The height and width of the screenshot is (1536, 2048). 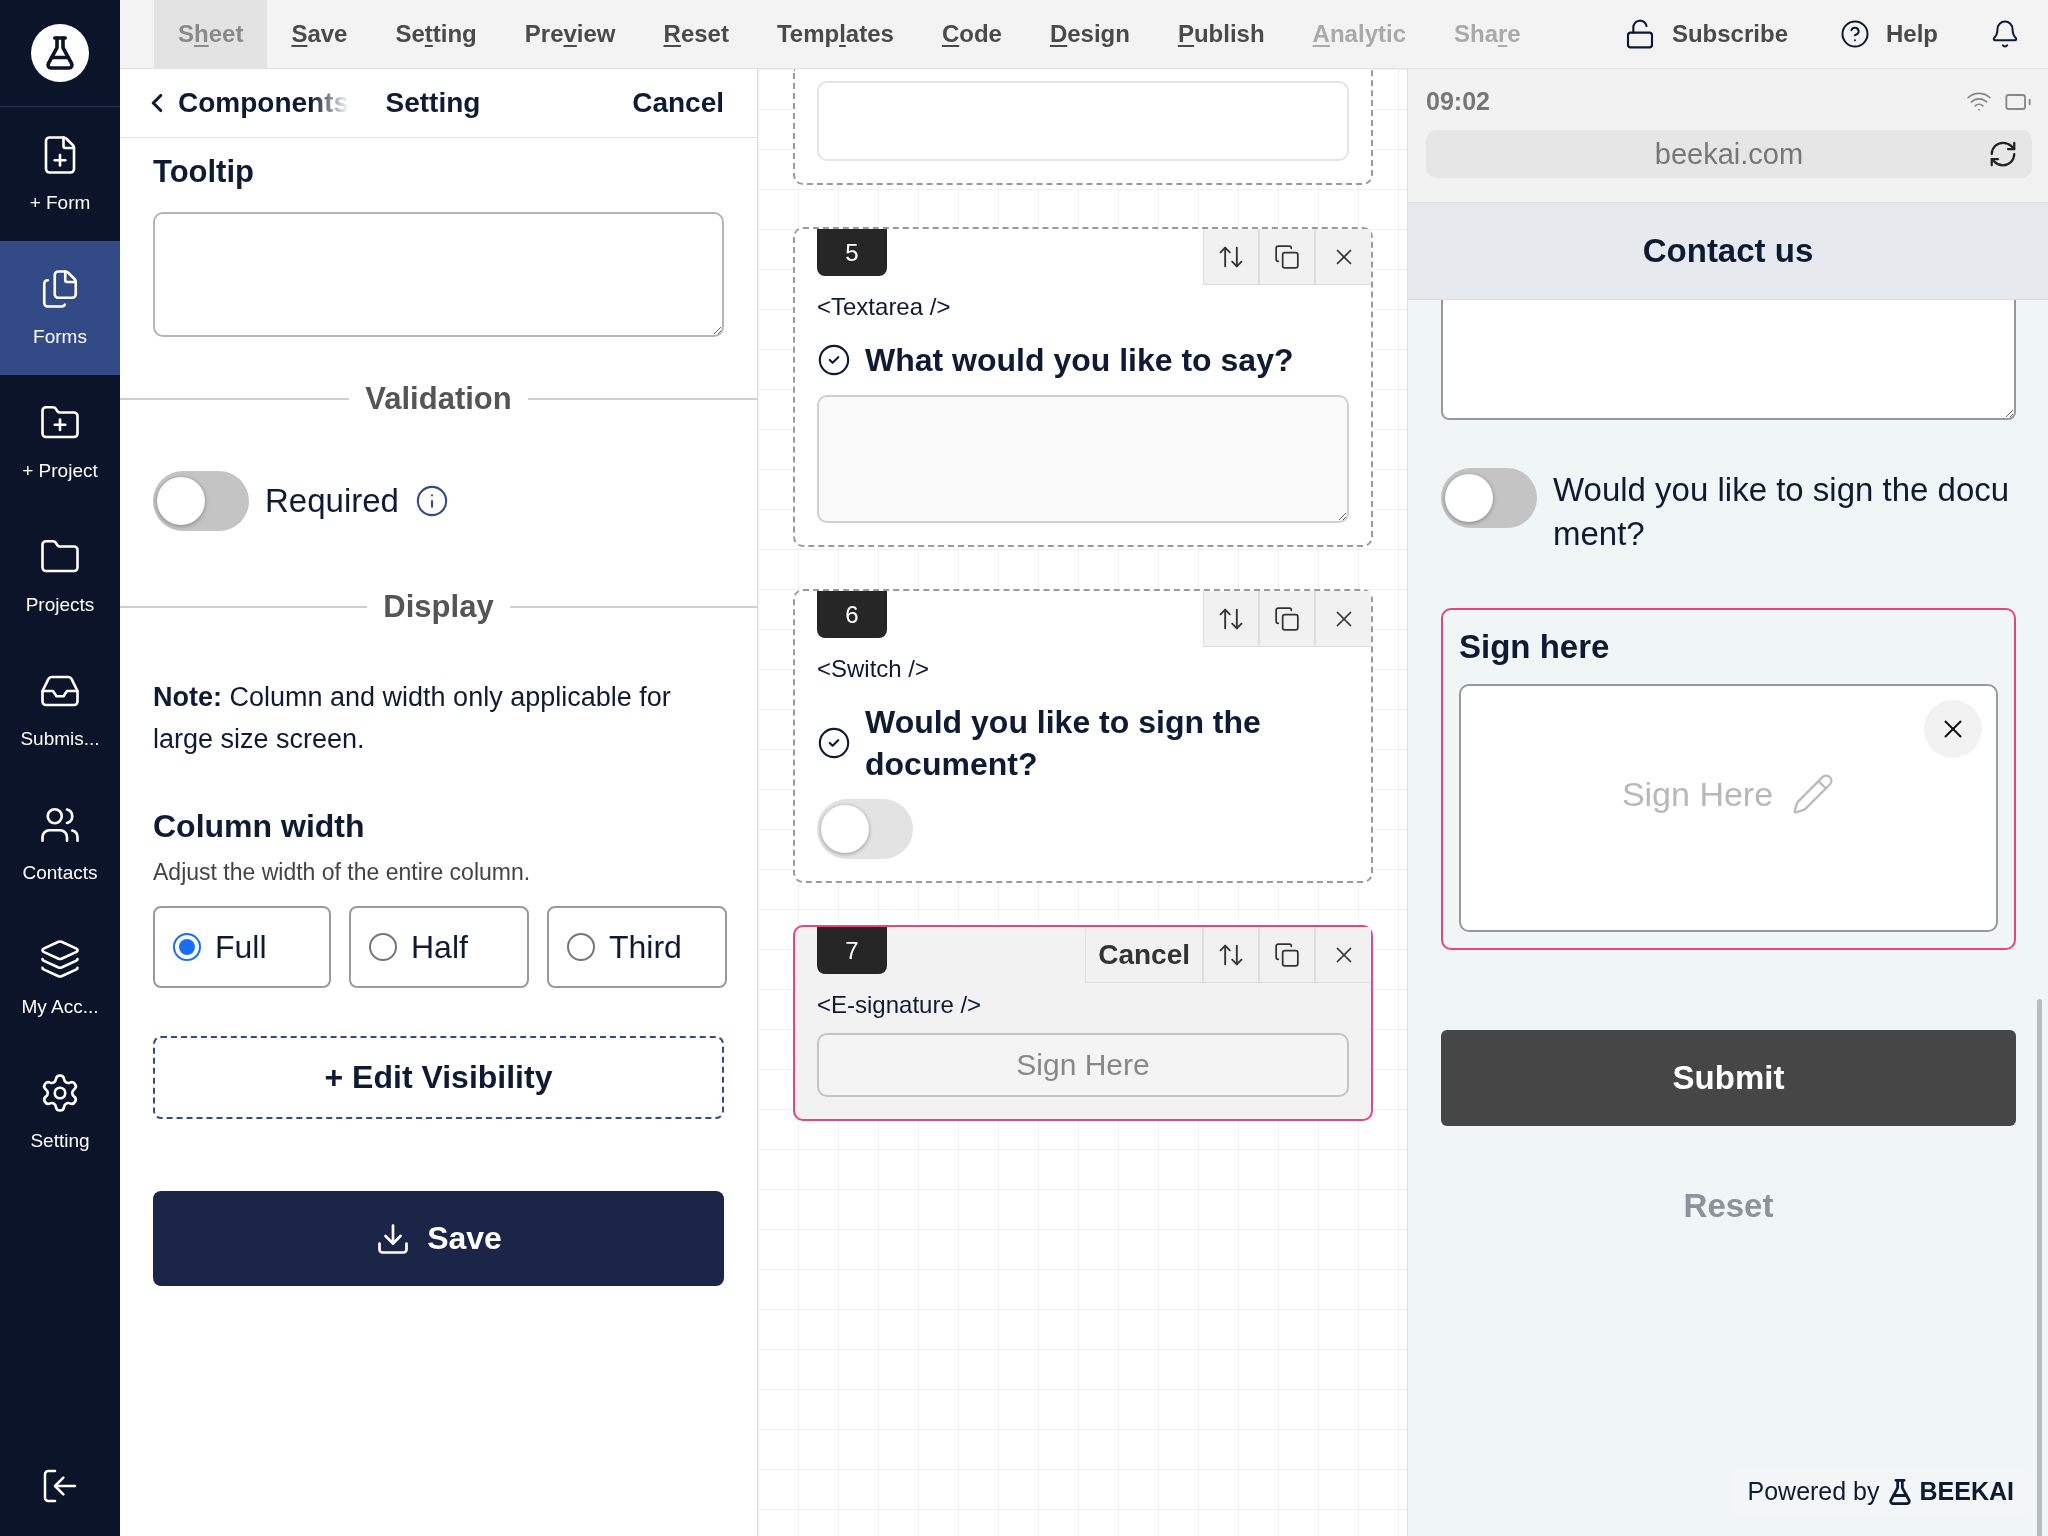 I want to click on component-tag: <Switch />, so click(x=1083, y=669).